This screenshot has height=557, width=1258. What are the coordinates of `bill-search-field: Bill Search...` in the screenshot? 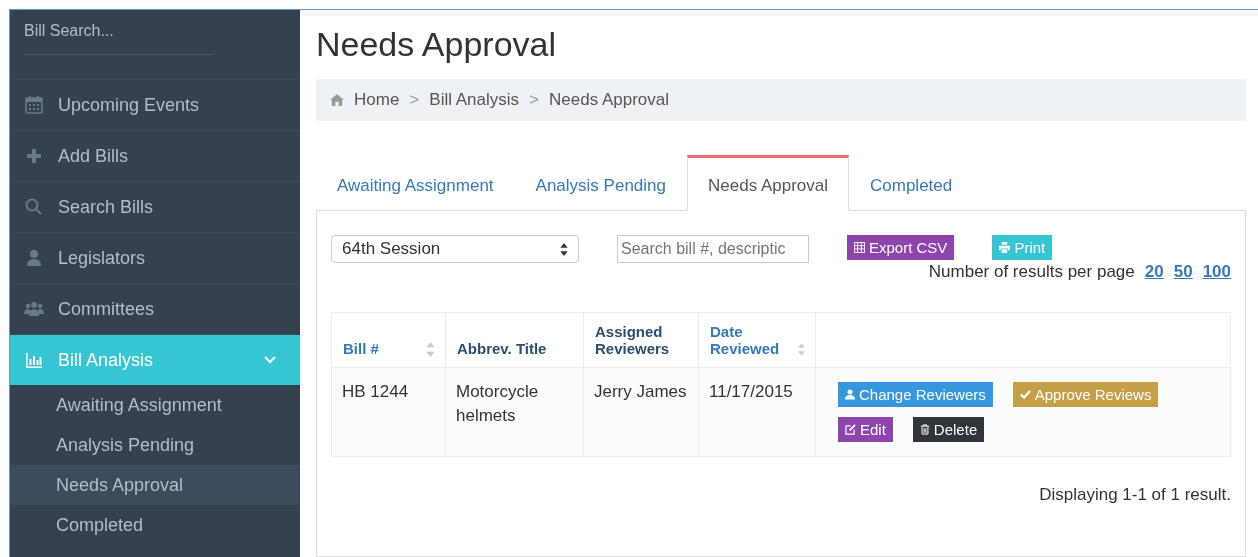 It's located at (119, 37).